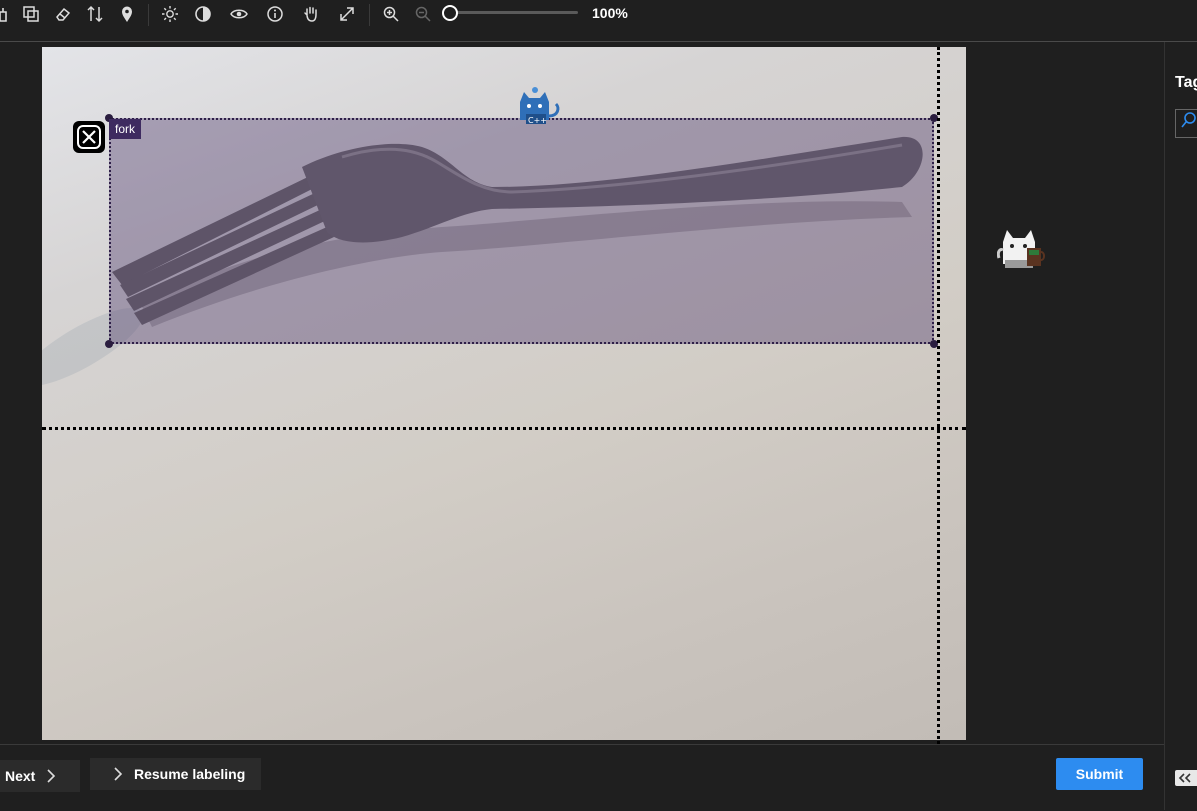 The image size is (1197, 811). I want to click on bottom-bar: Next Resume labeling Submit, so click(582, 777).